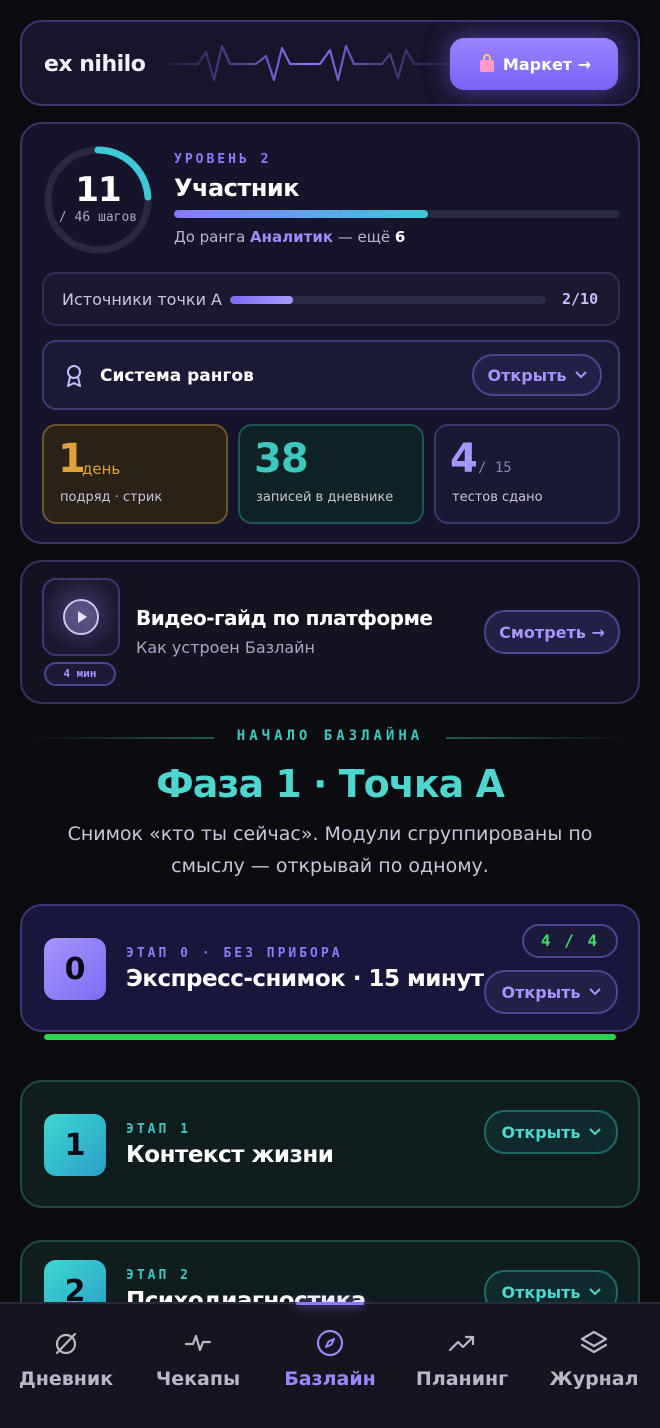 The width and height of the screenshot is (660, 1428). I want to click on next-rank-text: До ранга Аналитик — ещё 6, so click(289, 237).